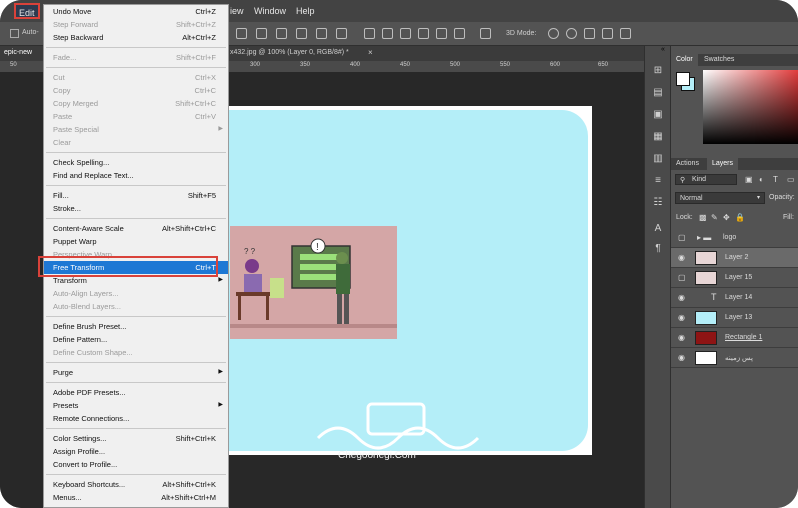 This screenshot has height=508, width=798. What do you see at coordinates (136, 267) in the screenshot?
I see `menu-item-free-transform: Free Transform Ctrl+T` at bounding box center [136, 267].